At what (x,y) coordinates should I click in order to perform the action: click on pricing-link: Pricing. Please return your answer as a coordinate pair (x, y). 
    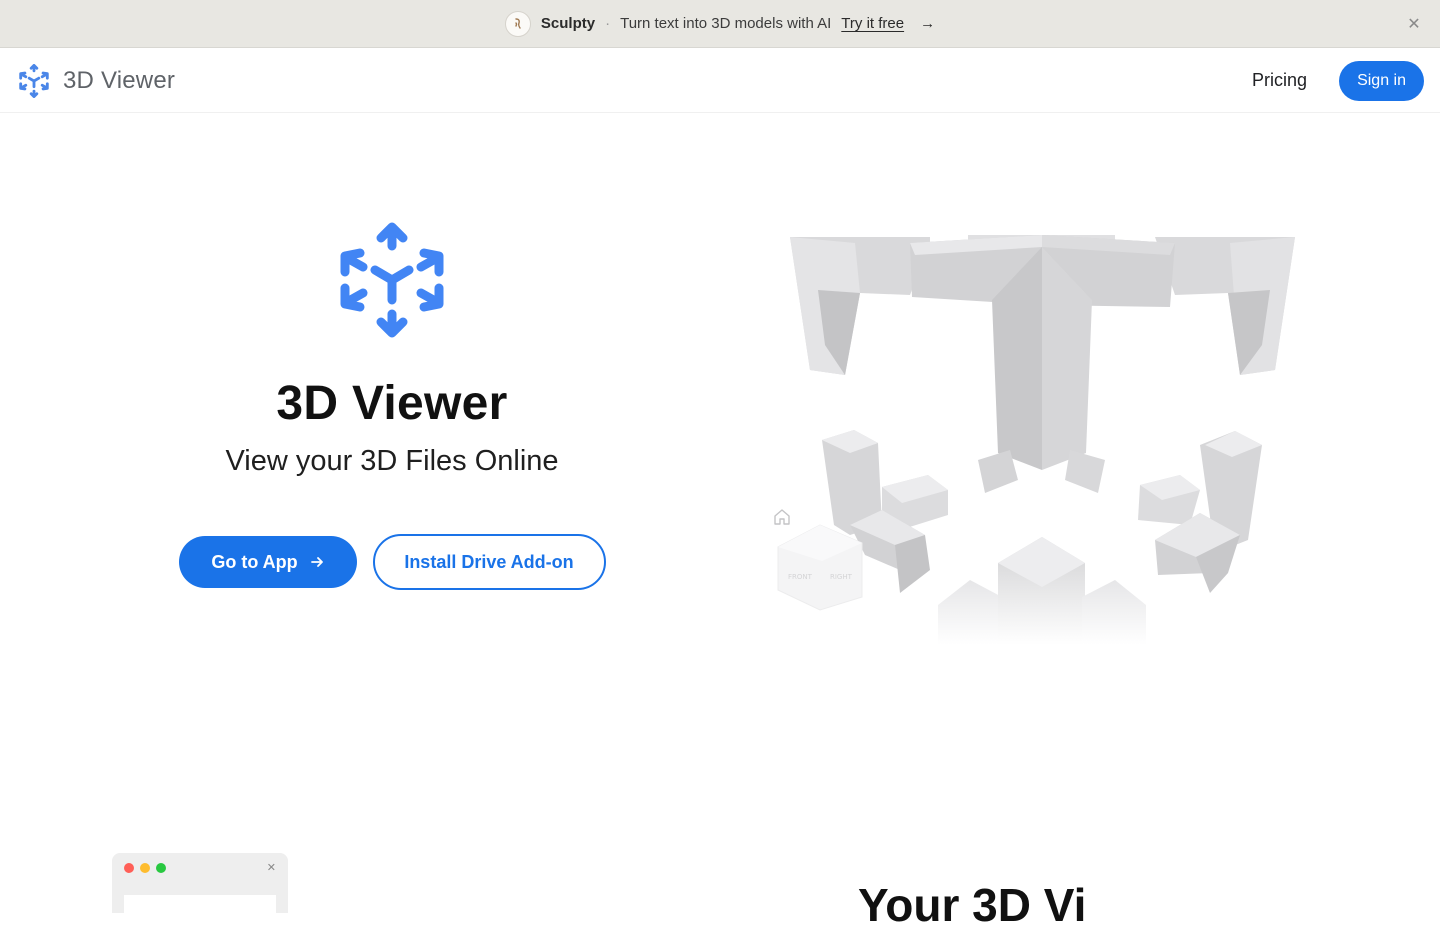
    Looking at the image, I should click on (1279, 80).